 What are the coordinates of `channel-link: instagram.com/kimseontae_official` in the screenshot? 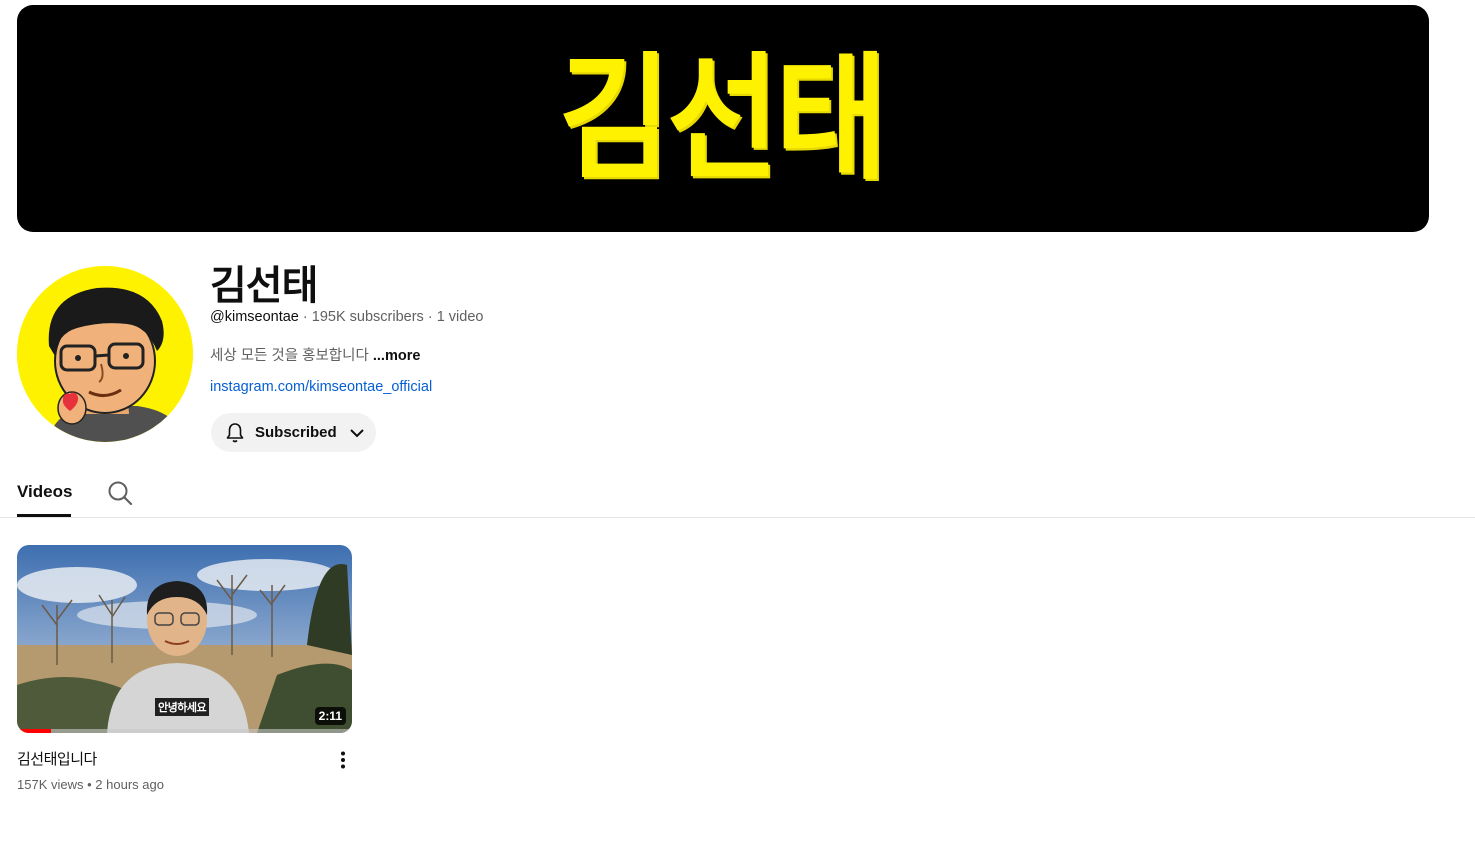 It's located at (321, 387).